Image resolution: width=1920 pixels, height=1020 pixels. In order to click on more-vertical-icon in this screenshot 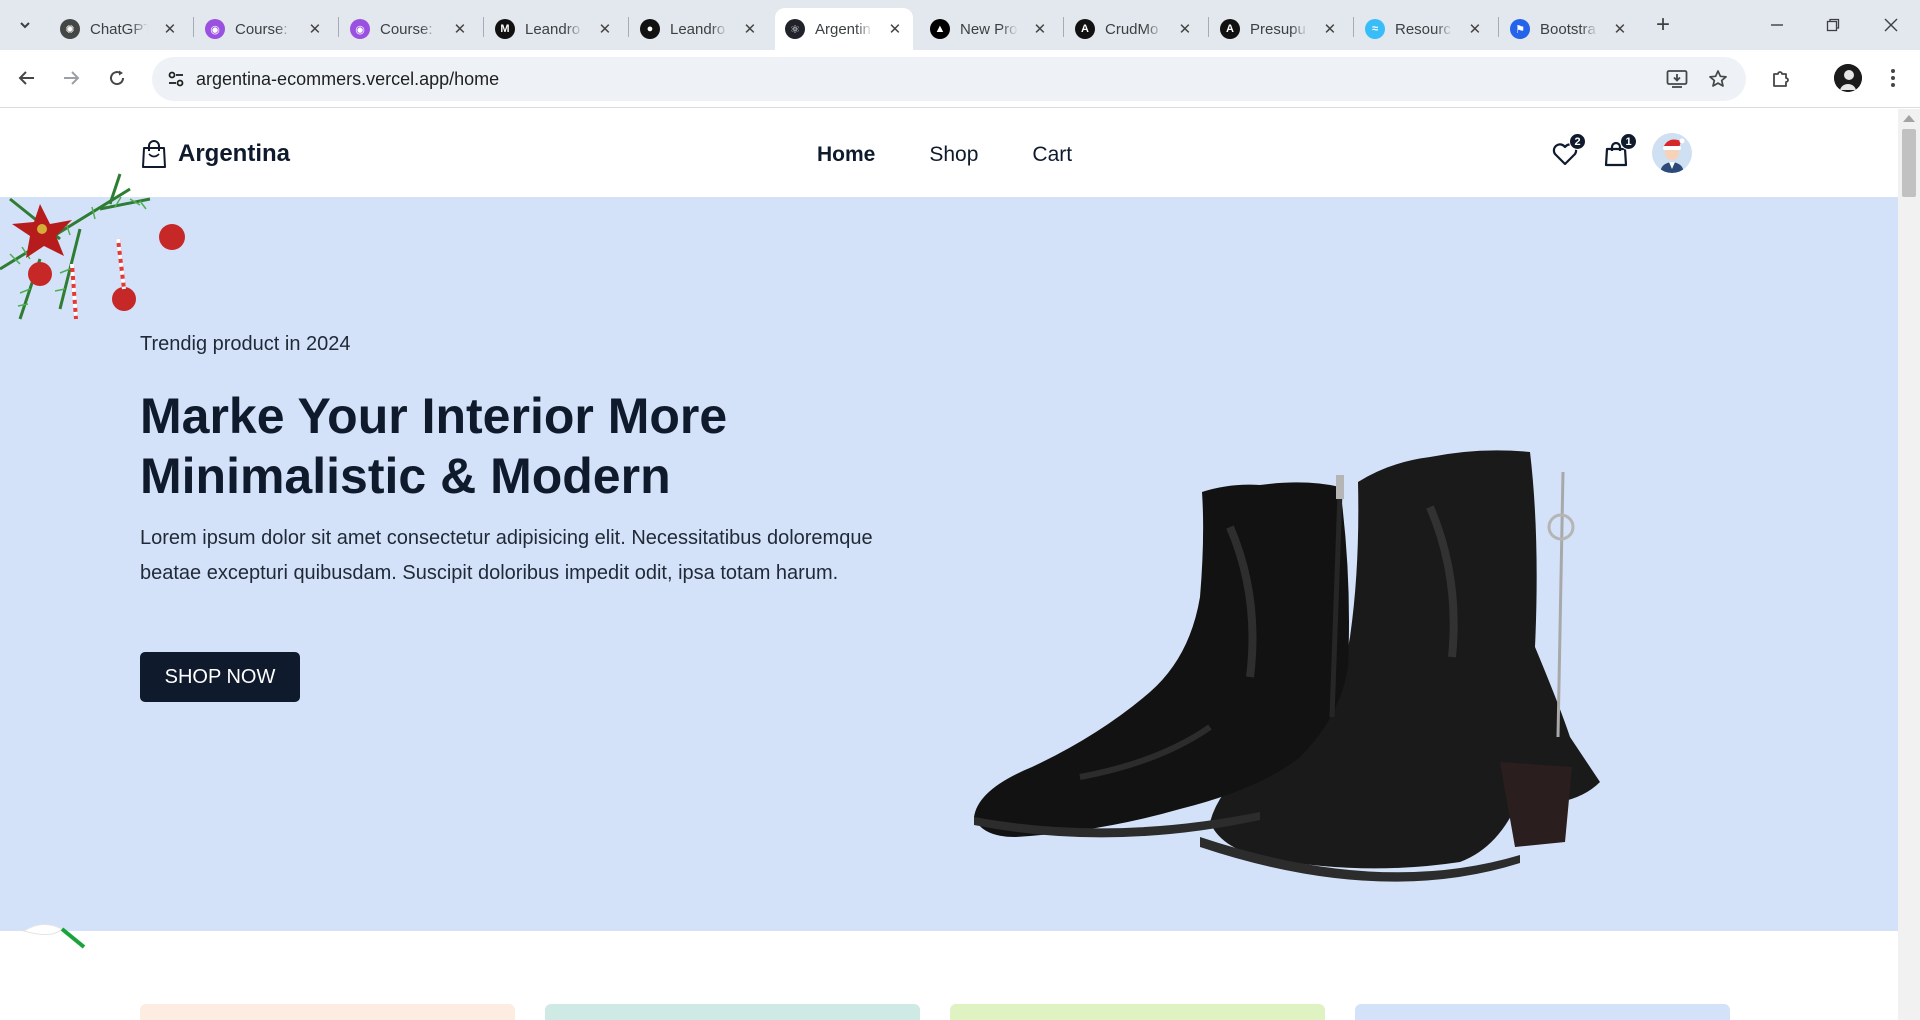, I will do `click(1893, 78)`.